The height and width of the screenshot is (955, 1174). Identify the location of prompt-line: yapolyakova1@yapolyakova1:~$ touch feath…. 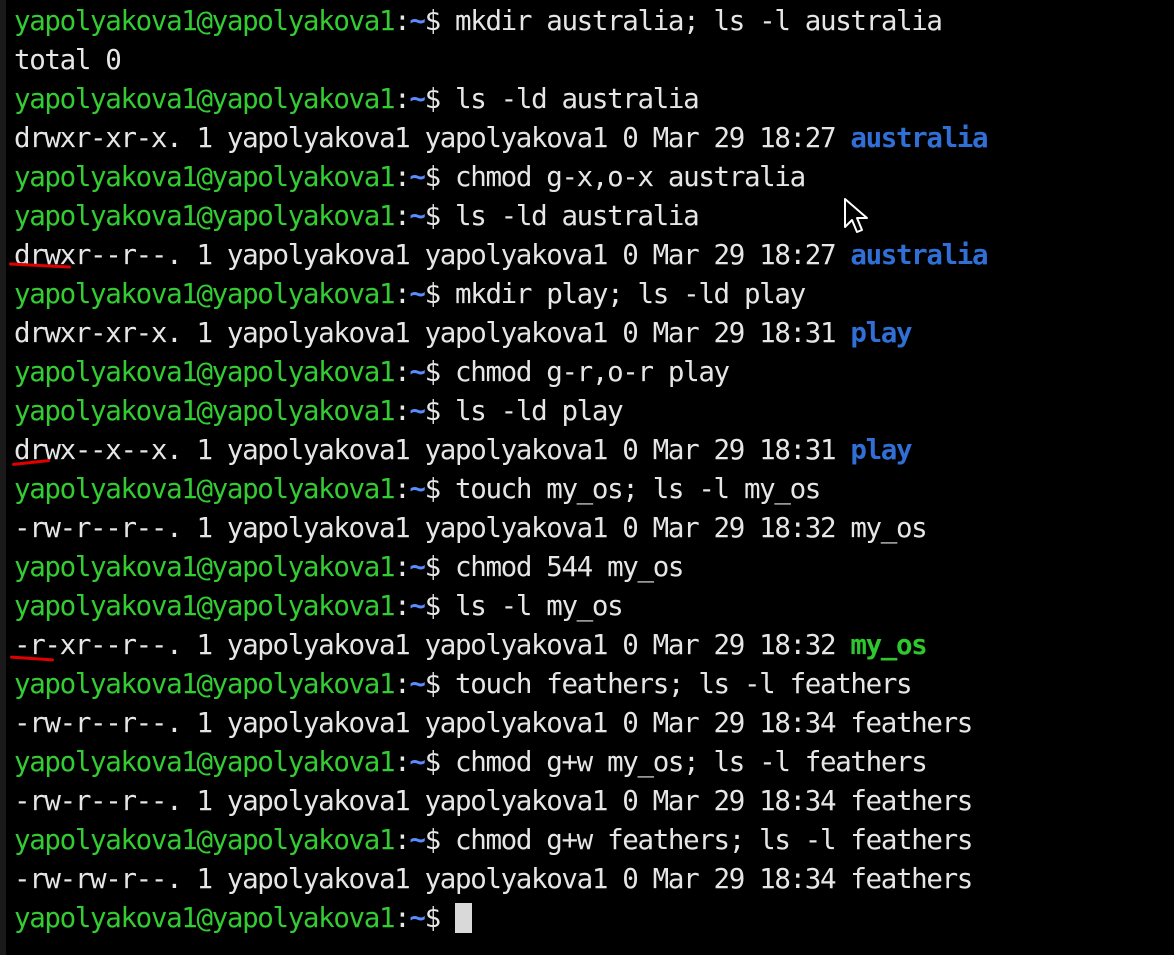
(500, 684).